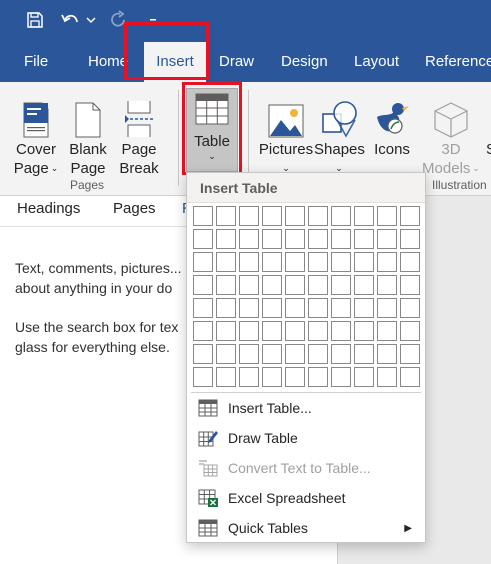 The image size is (491, 564). Describe the element at coordinates (119, 20) in the screenshot. I see `redo-button` at that location.